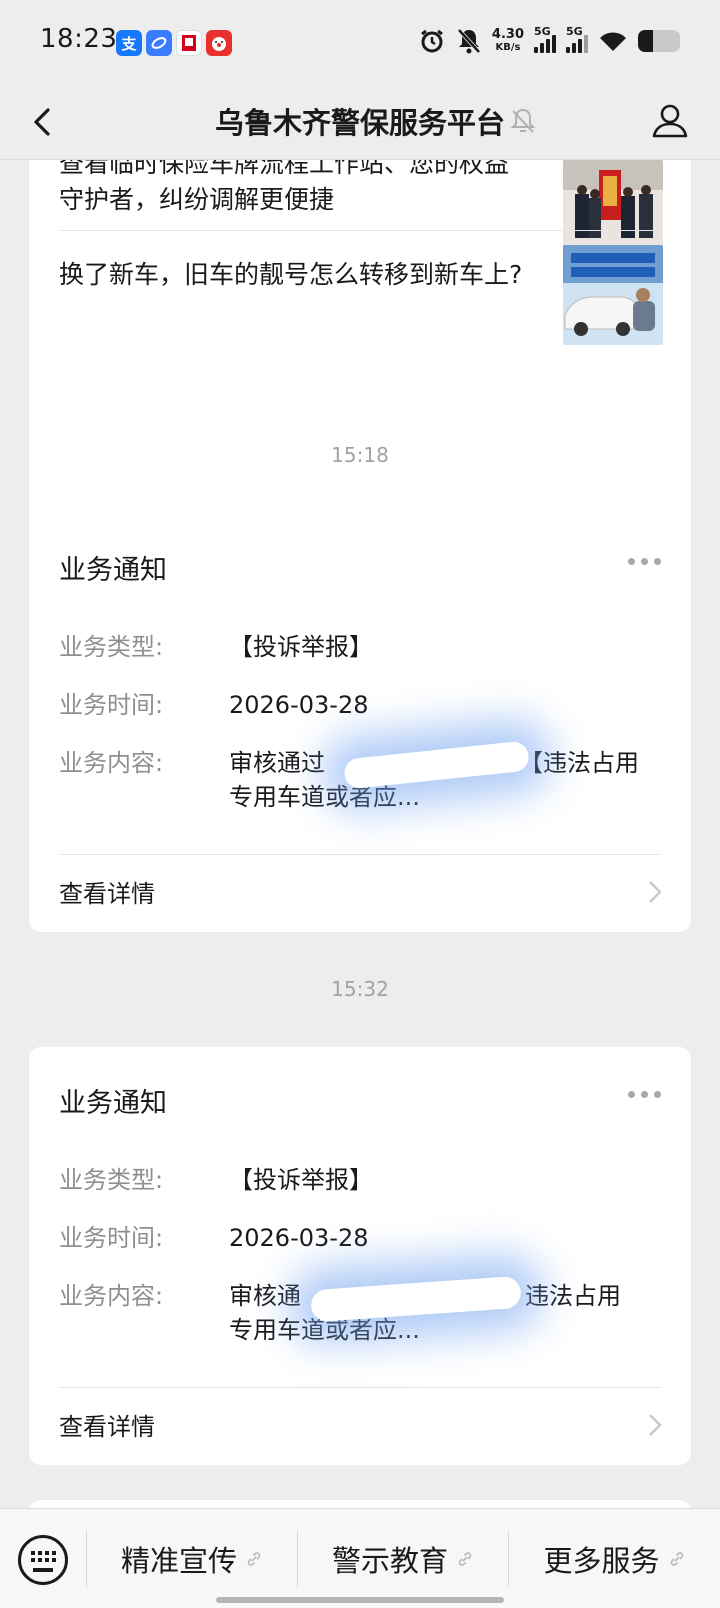  I want to click on menu-item-label: 精准宣传, so click(178, 1561).